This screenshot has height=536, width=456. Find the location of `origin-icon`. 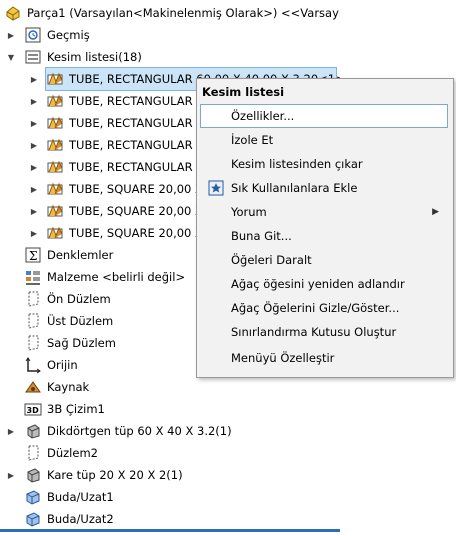

origin-icon is located at coordinates (33, 365).